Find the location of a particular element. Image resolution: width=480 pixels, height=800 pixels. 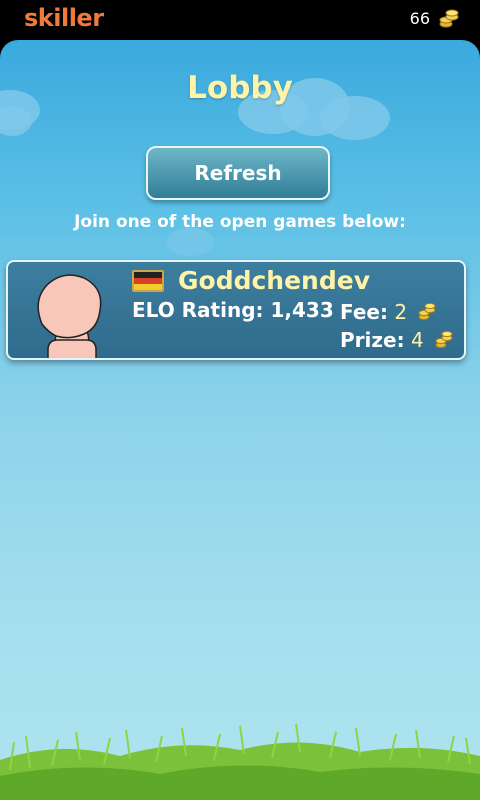

elo-rating: ELO Rating: 1,433 is located at coordinates (233, 310).